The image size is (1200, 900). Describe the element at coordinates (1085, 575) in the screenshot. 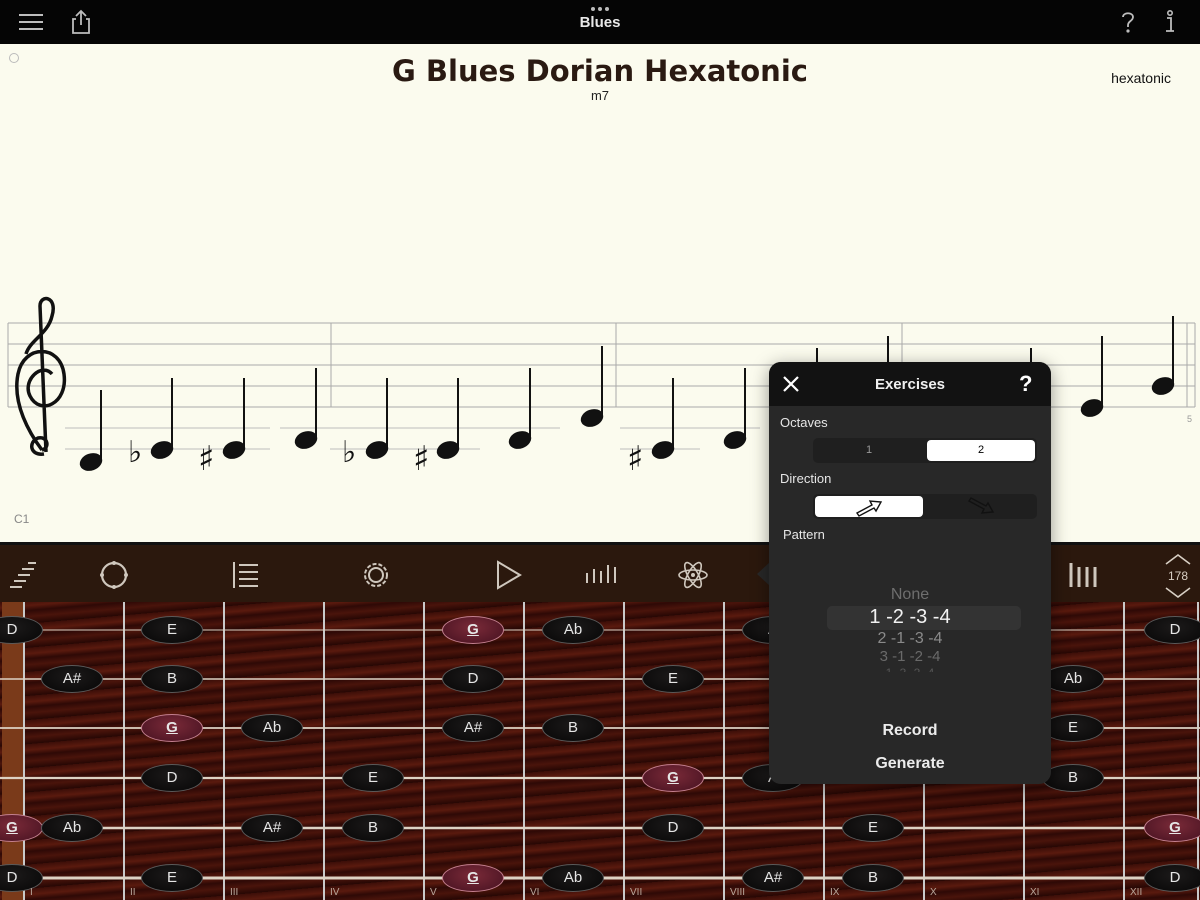

I see `strings-icon` at that location.